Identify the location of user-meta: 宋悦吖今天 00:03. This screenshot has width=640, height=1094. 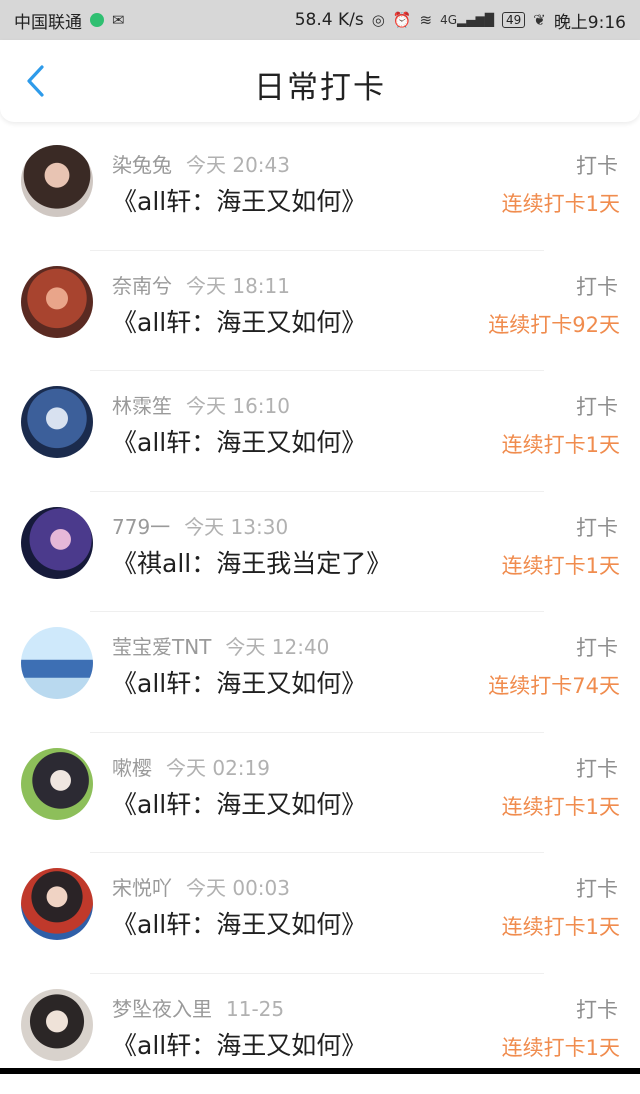
(201, 886).